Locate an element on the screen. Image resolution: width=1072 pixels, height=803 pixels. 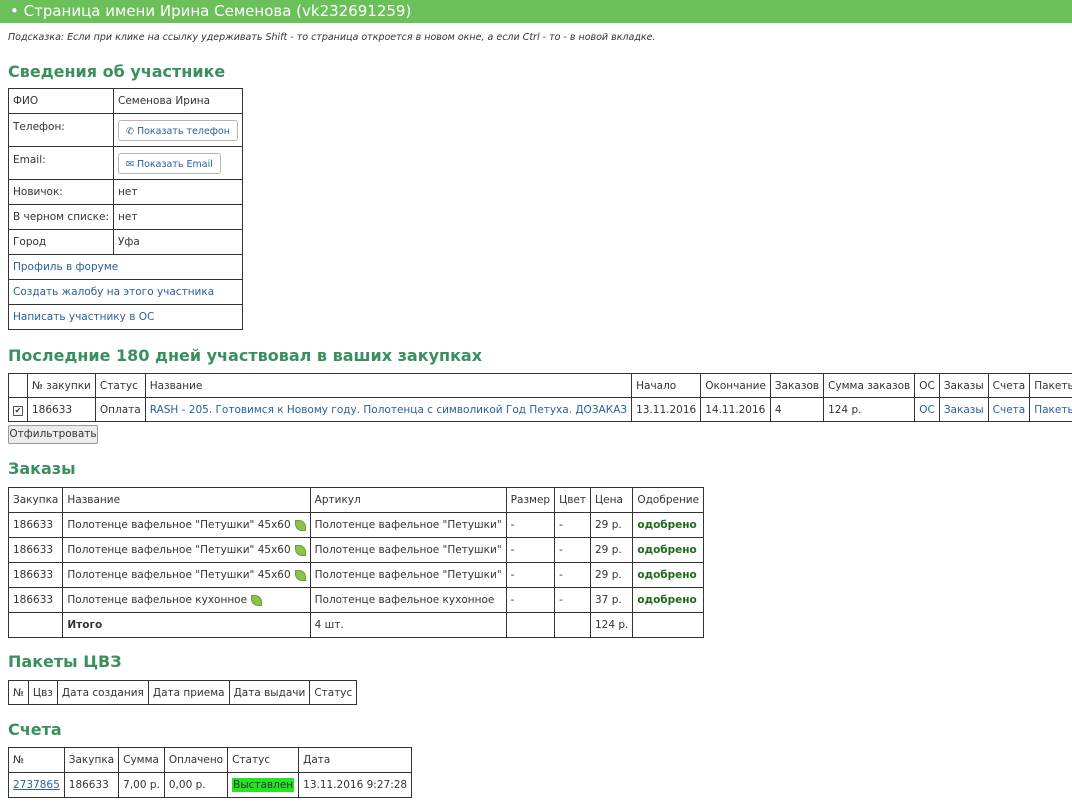
bills-heading: Счета is located at coordinates (35, 729).